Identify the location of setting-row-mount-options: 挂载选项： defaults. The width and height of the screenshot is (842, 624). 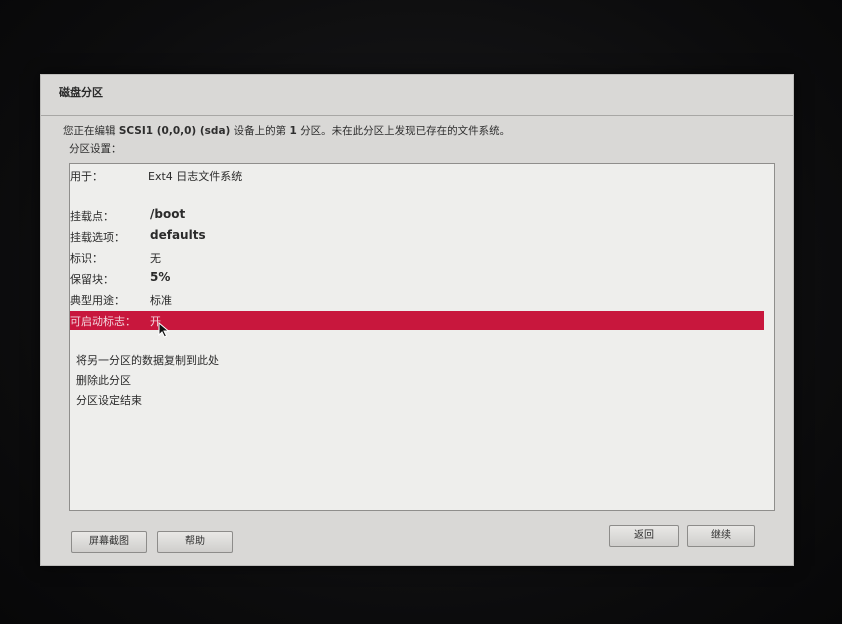
(417, 236).